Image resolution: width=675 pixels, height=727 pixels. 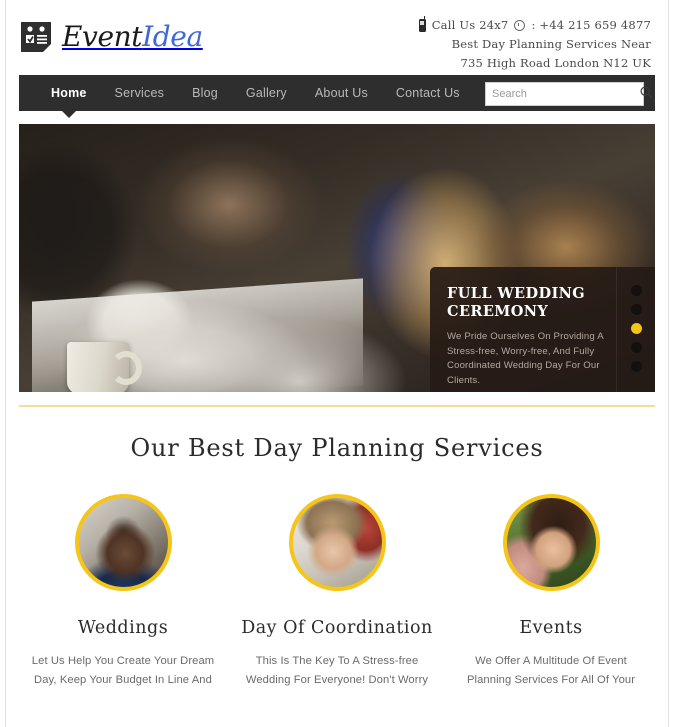 I want to click on search-box, so click(x=569, y=94).